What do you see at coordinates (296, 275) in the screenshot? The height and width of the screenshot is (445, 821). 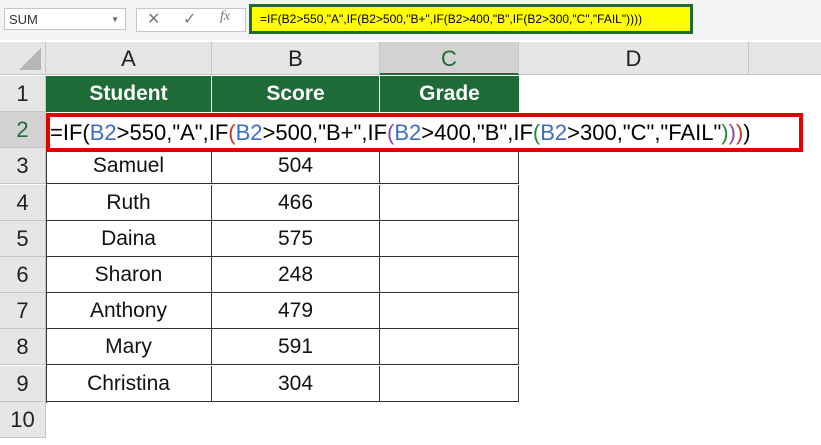 I see `cell-score: 248` at bounding box center [296, 275].